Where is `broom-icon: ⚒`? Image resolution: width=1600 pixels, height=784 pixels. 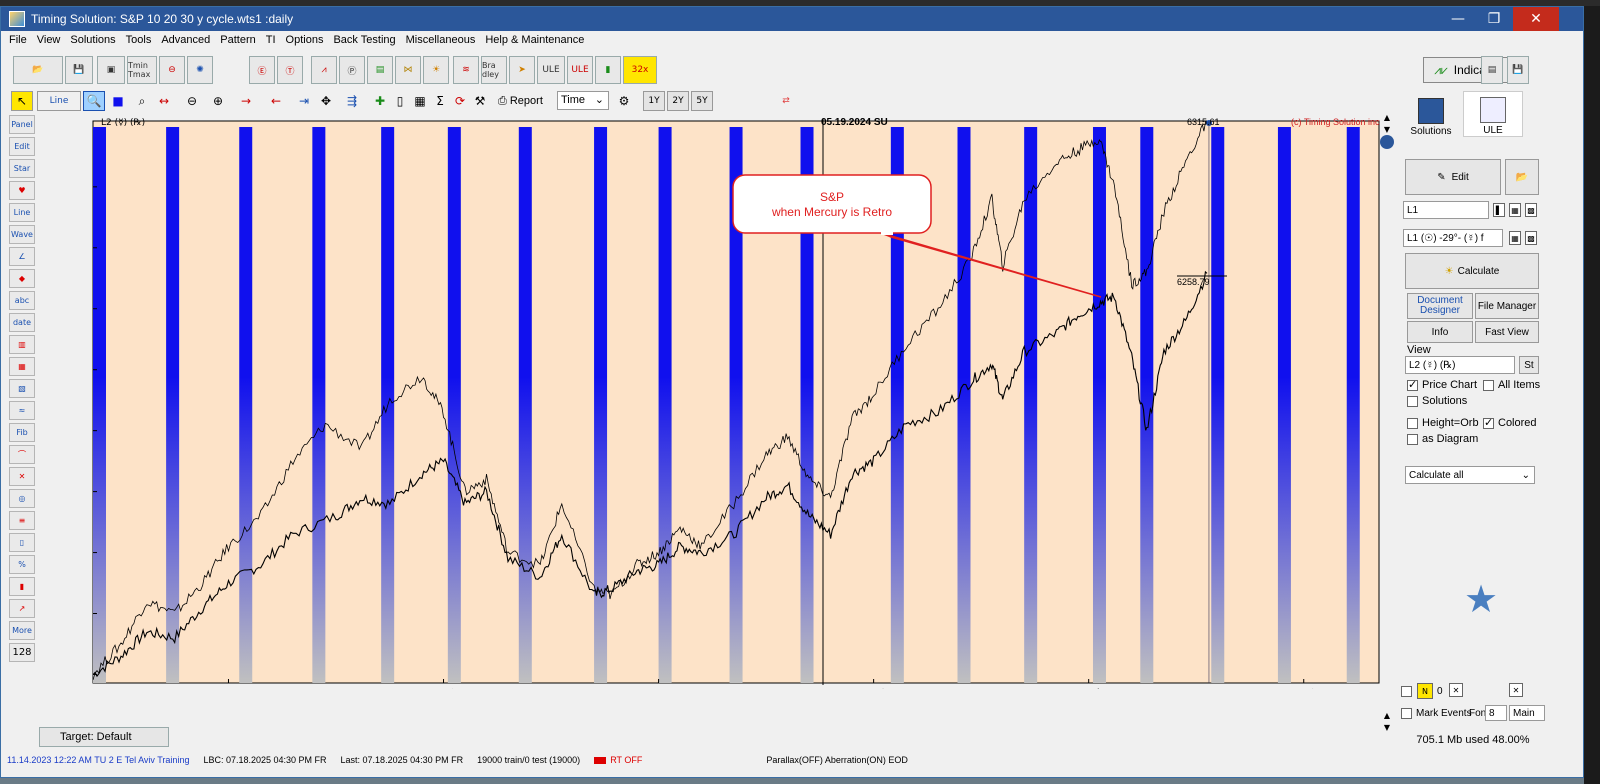 broom-icon: ⚒ is located at coordinates (480, 101).